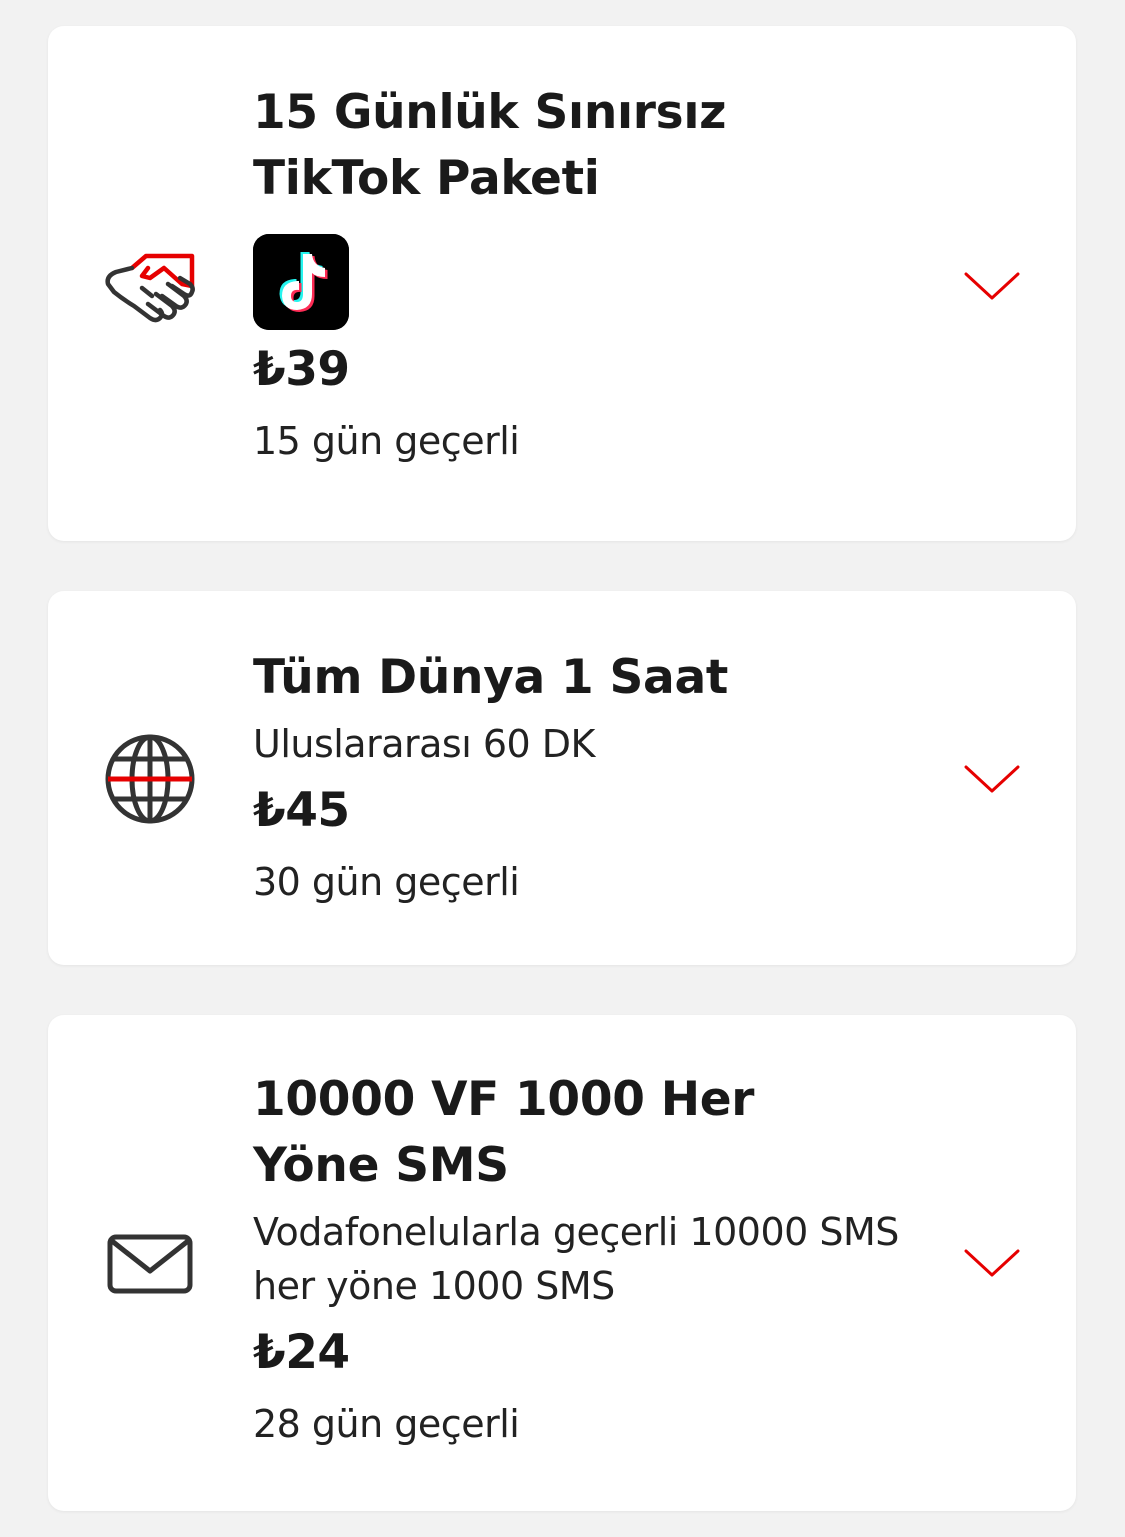  I want to click on package-validity: 30 gün geçerli, so click(386, 882).